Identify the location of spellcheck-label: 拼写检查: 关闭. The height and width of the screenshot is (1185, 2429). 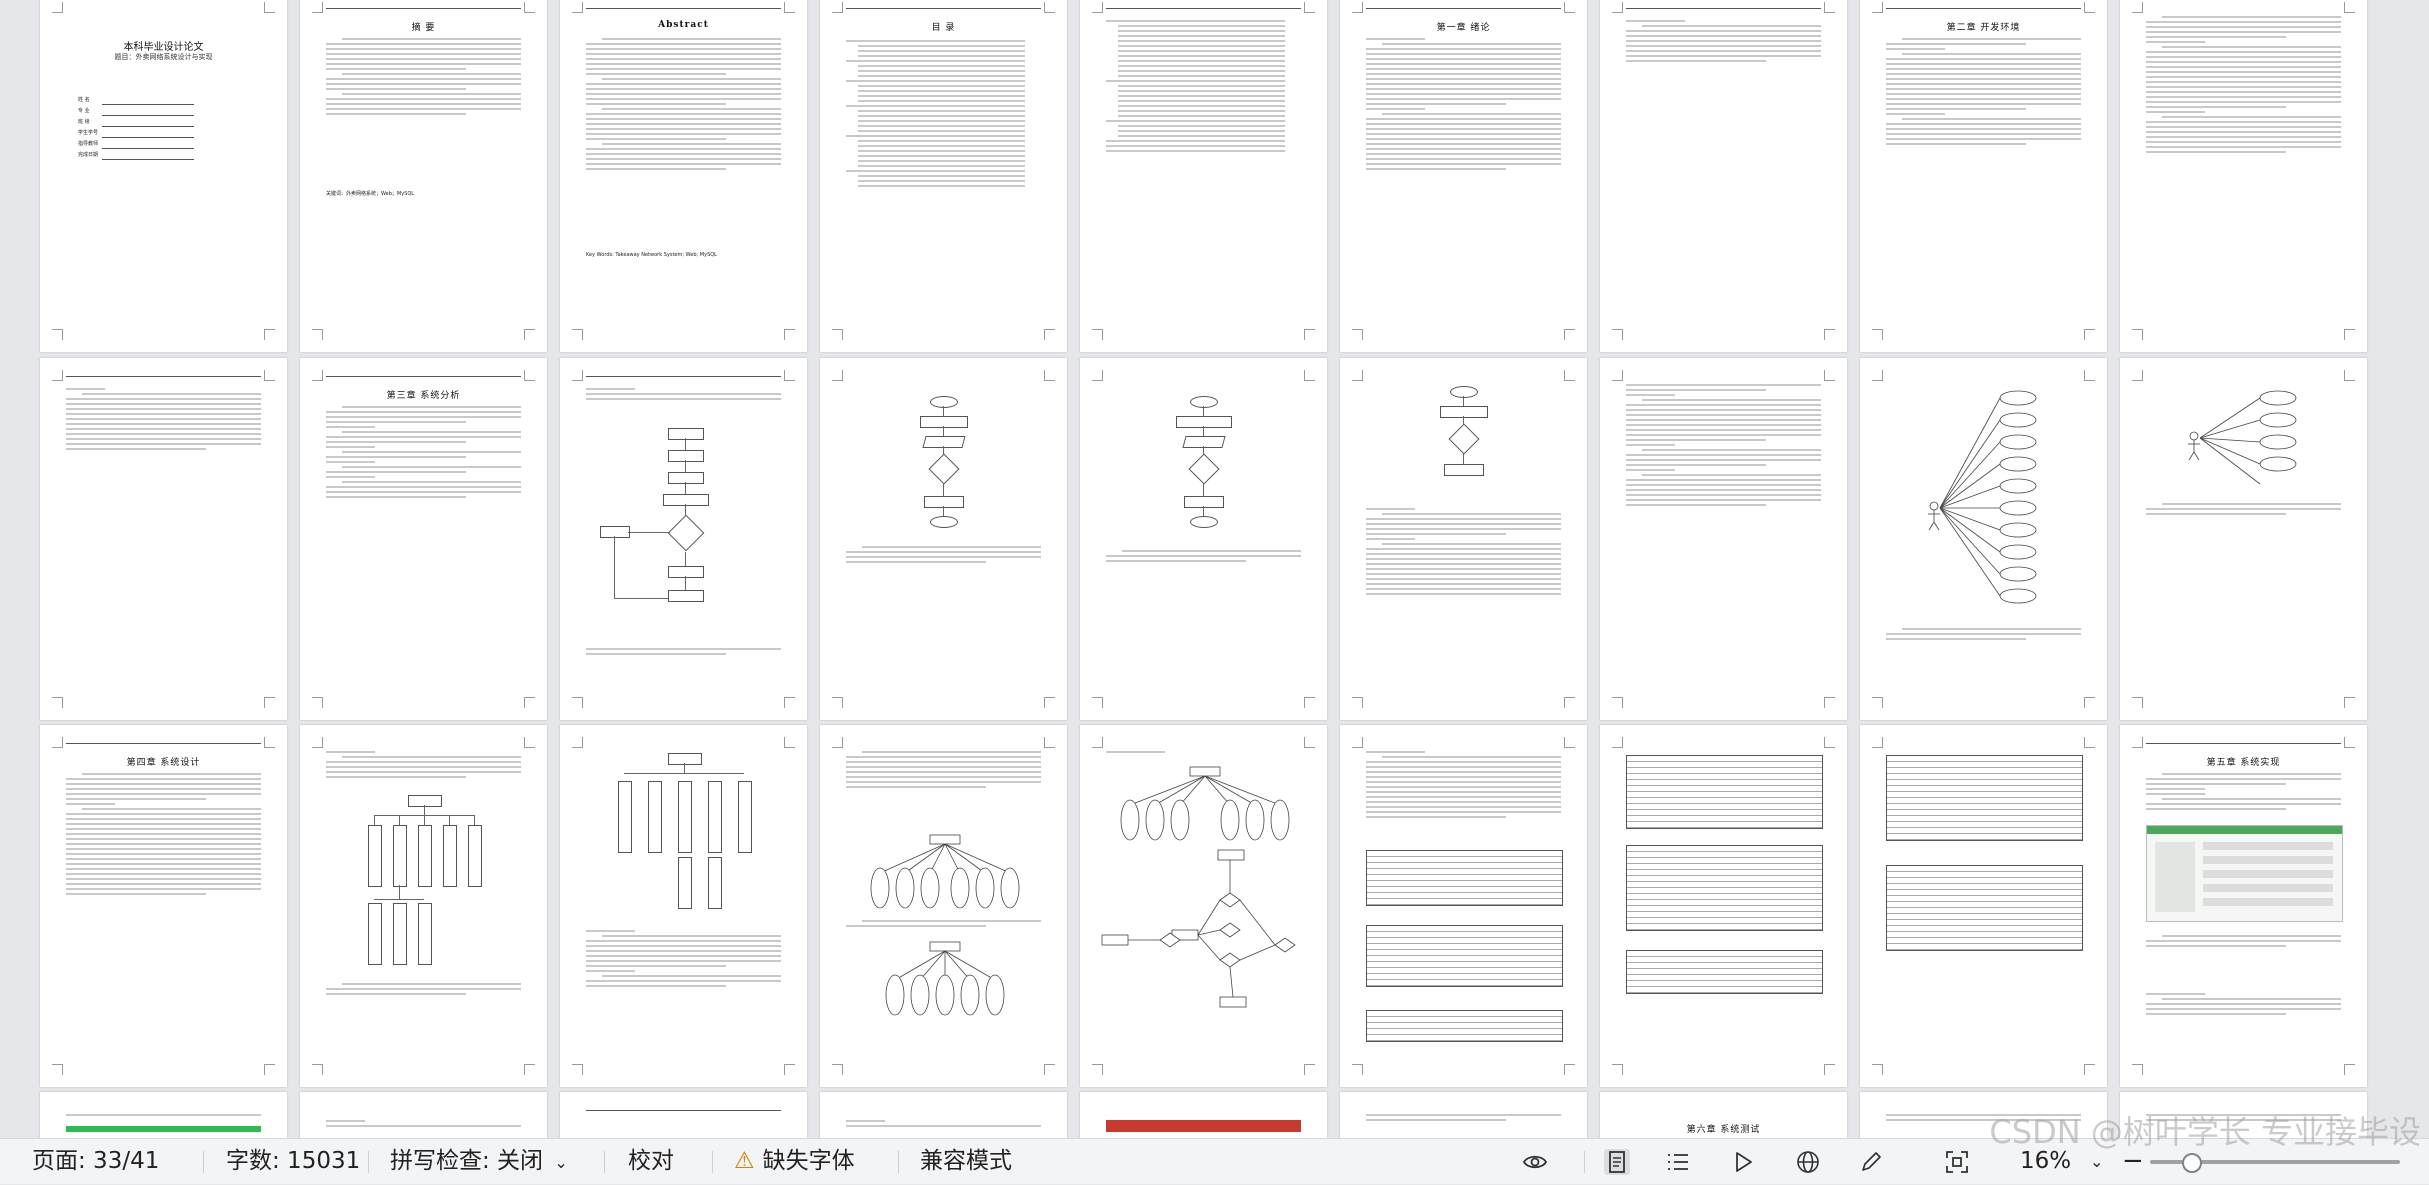
(467, 1161).